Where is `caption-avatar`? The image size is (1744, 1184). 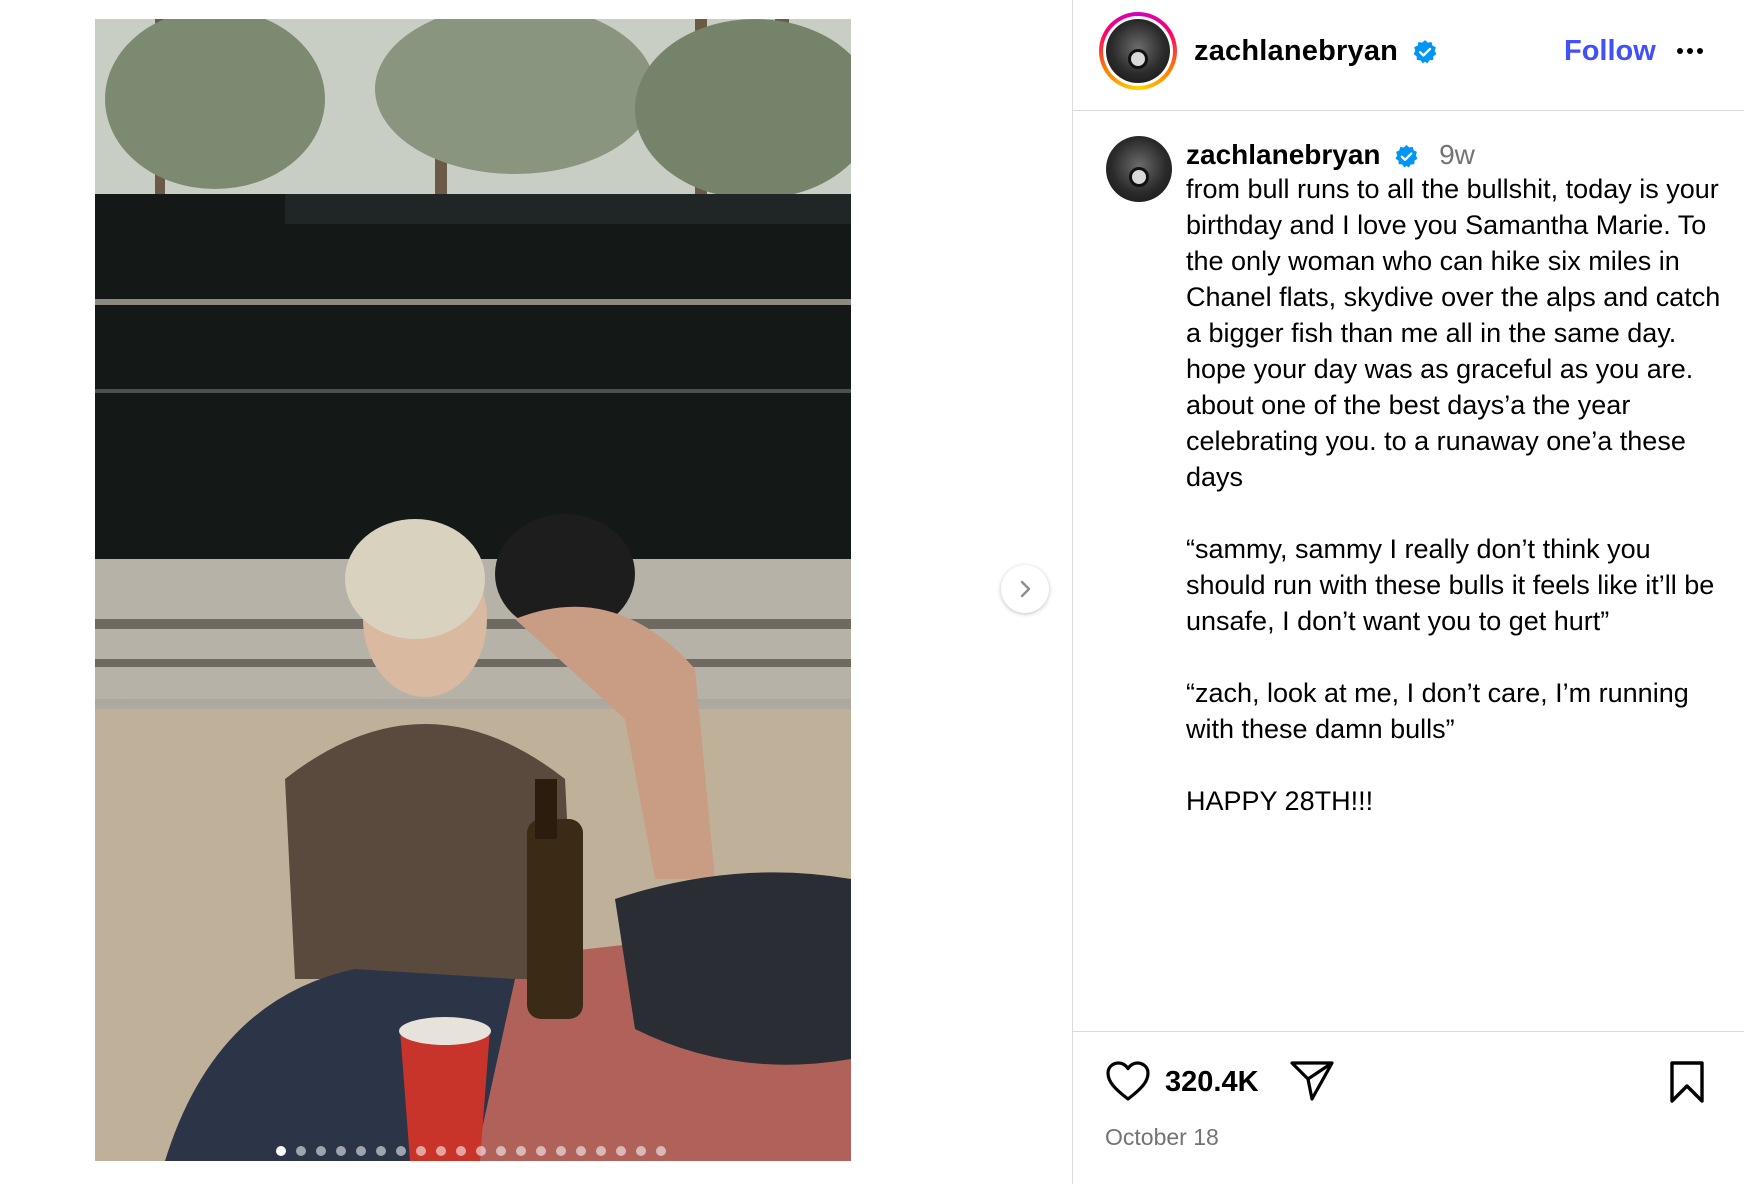 caption-avatar is located at coordinates (1139, 169).